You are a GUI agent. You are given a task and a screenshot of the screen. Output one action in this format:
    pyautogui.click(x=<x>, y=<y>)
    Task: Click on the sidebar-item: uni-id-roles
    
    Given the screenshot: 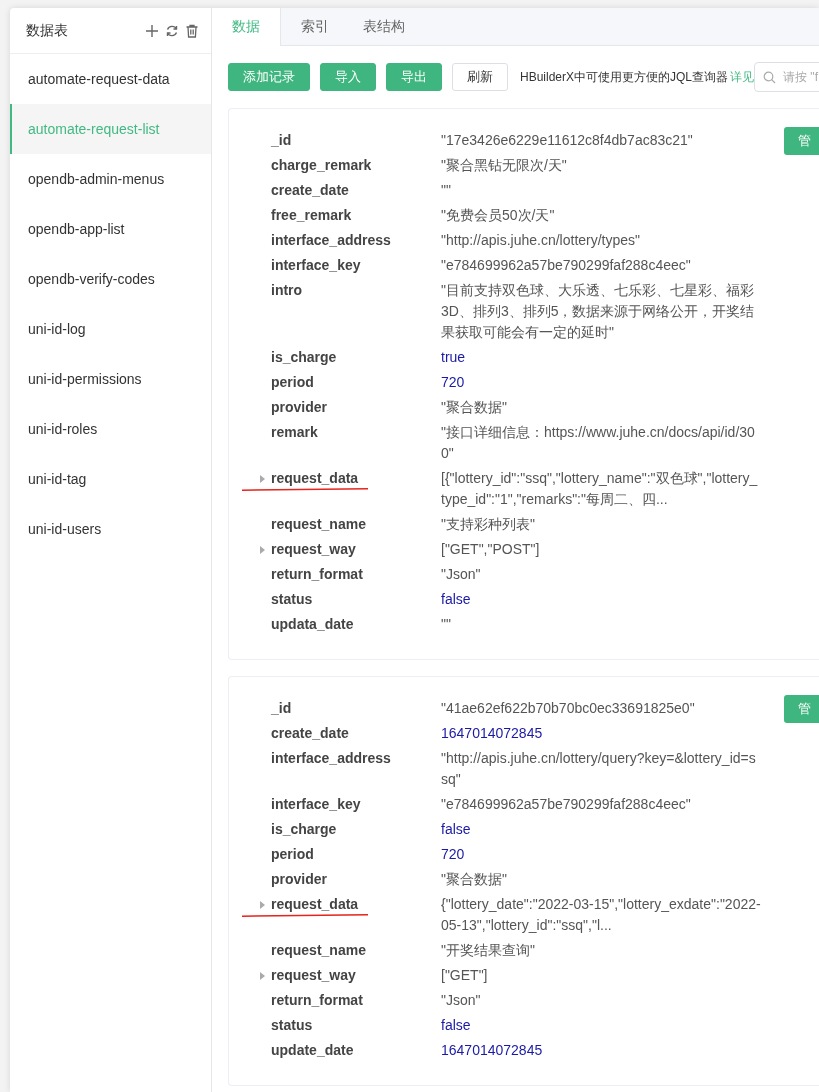 What is the action you would take?
    pyautogui.click(x=110, y=429)
    